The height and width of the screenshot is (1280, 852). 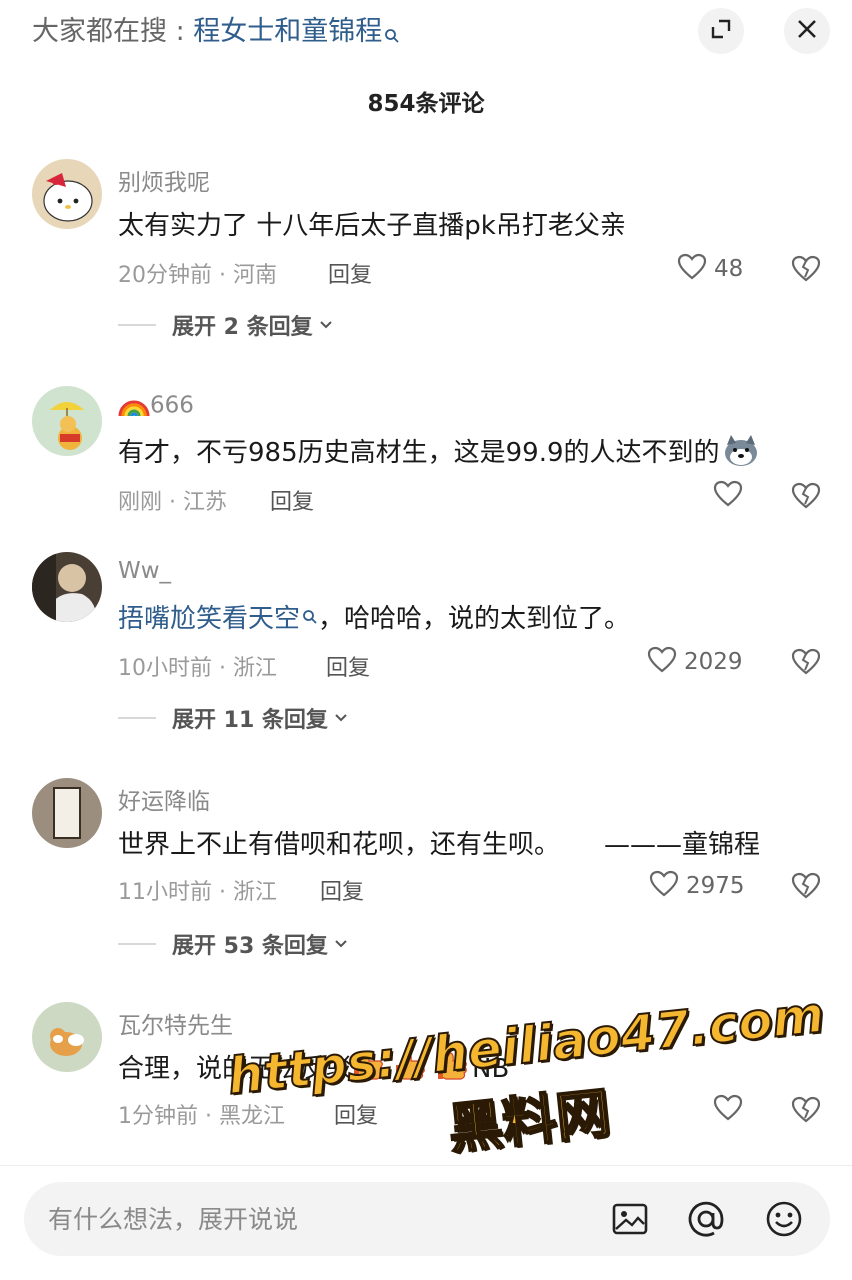 I want to click on collapse-icon, so click(x=721, y=31).